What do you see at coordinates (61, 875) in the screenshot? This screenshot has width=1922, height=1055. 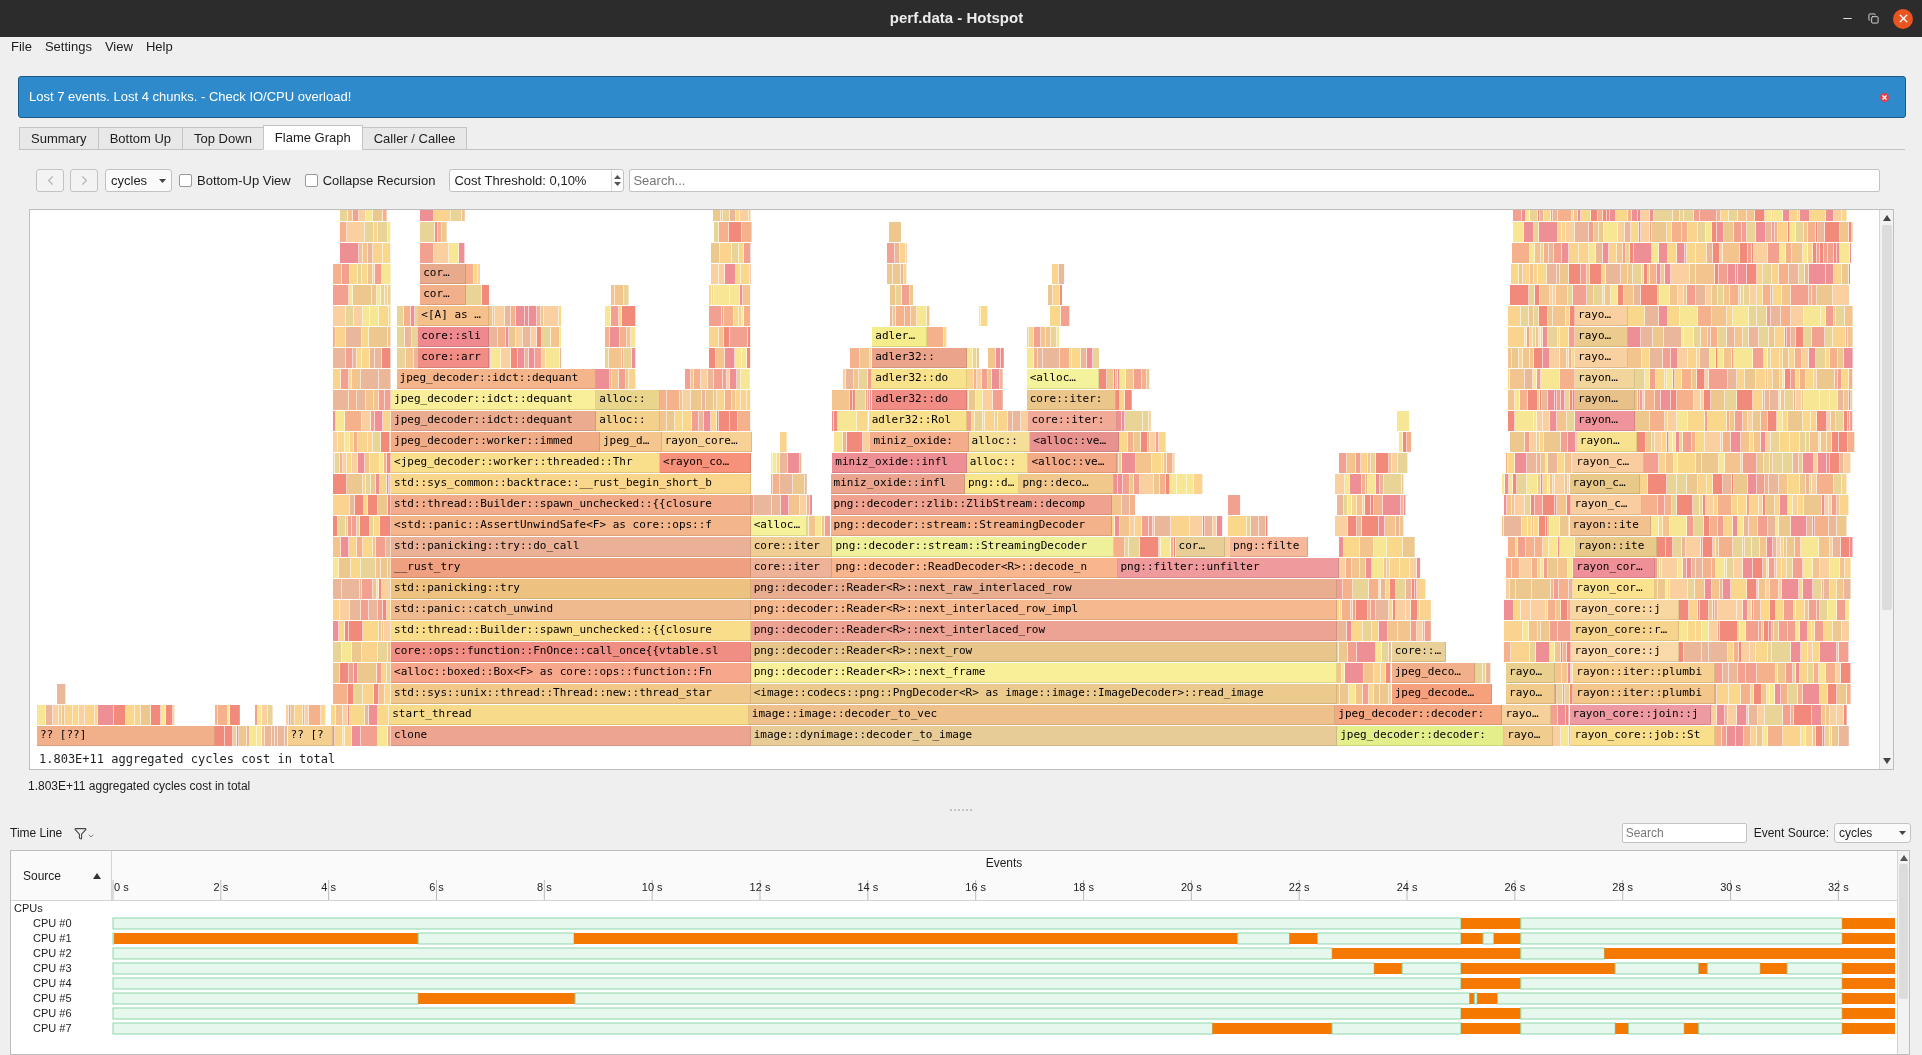 I see `column-header: Source` at bounding box center [61, 875].